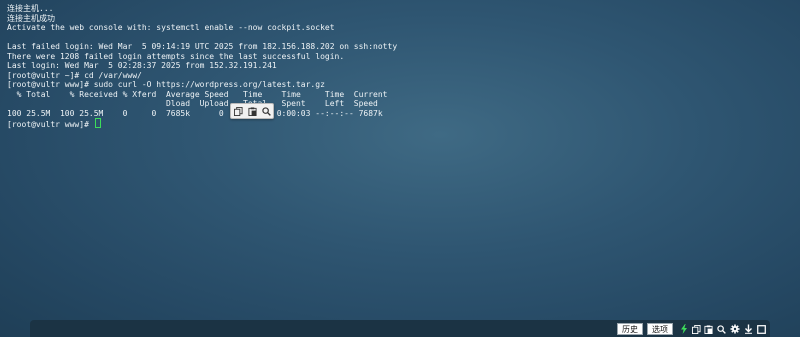 The image size is (800, 337). I want to click on selection-toolbar, so click(252, 111).